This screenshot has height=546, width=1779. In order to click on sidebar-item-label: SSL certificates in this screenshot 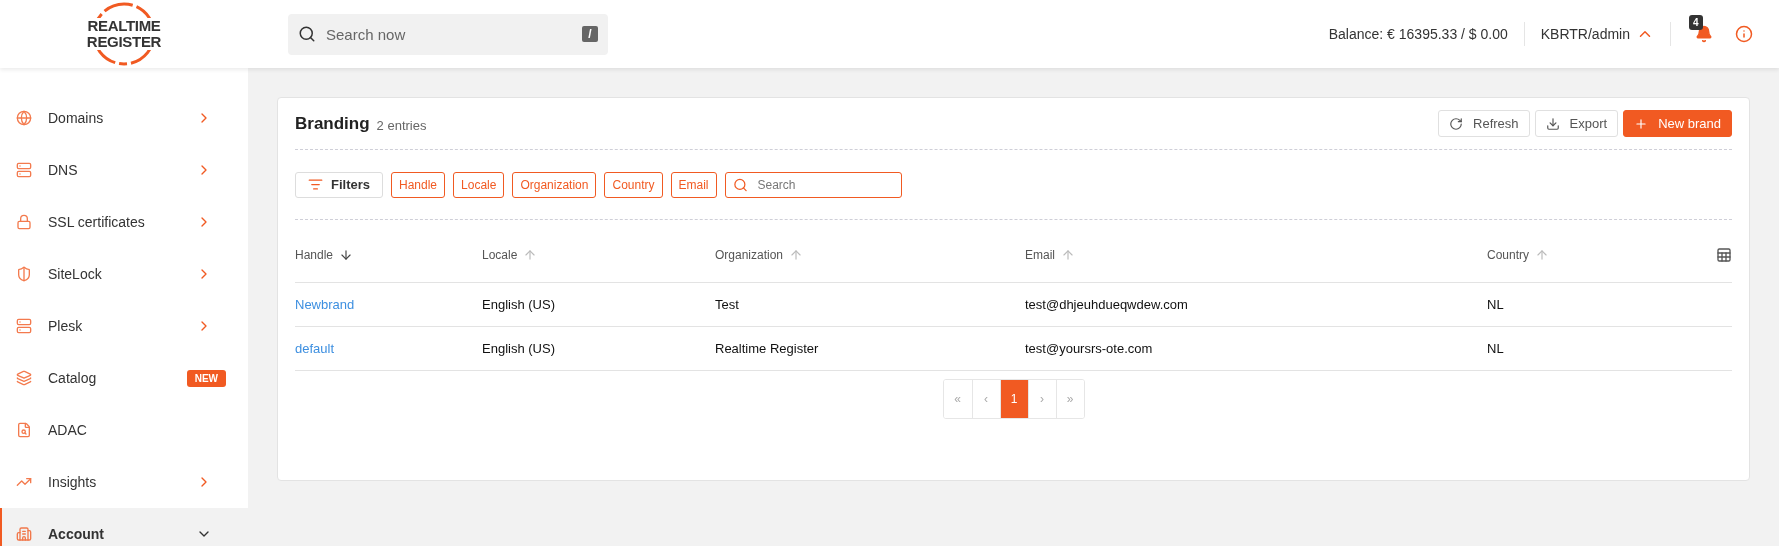, I will do `click(97, 222)`.